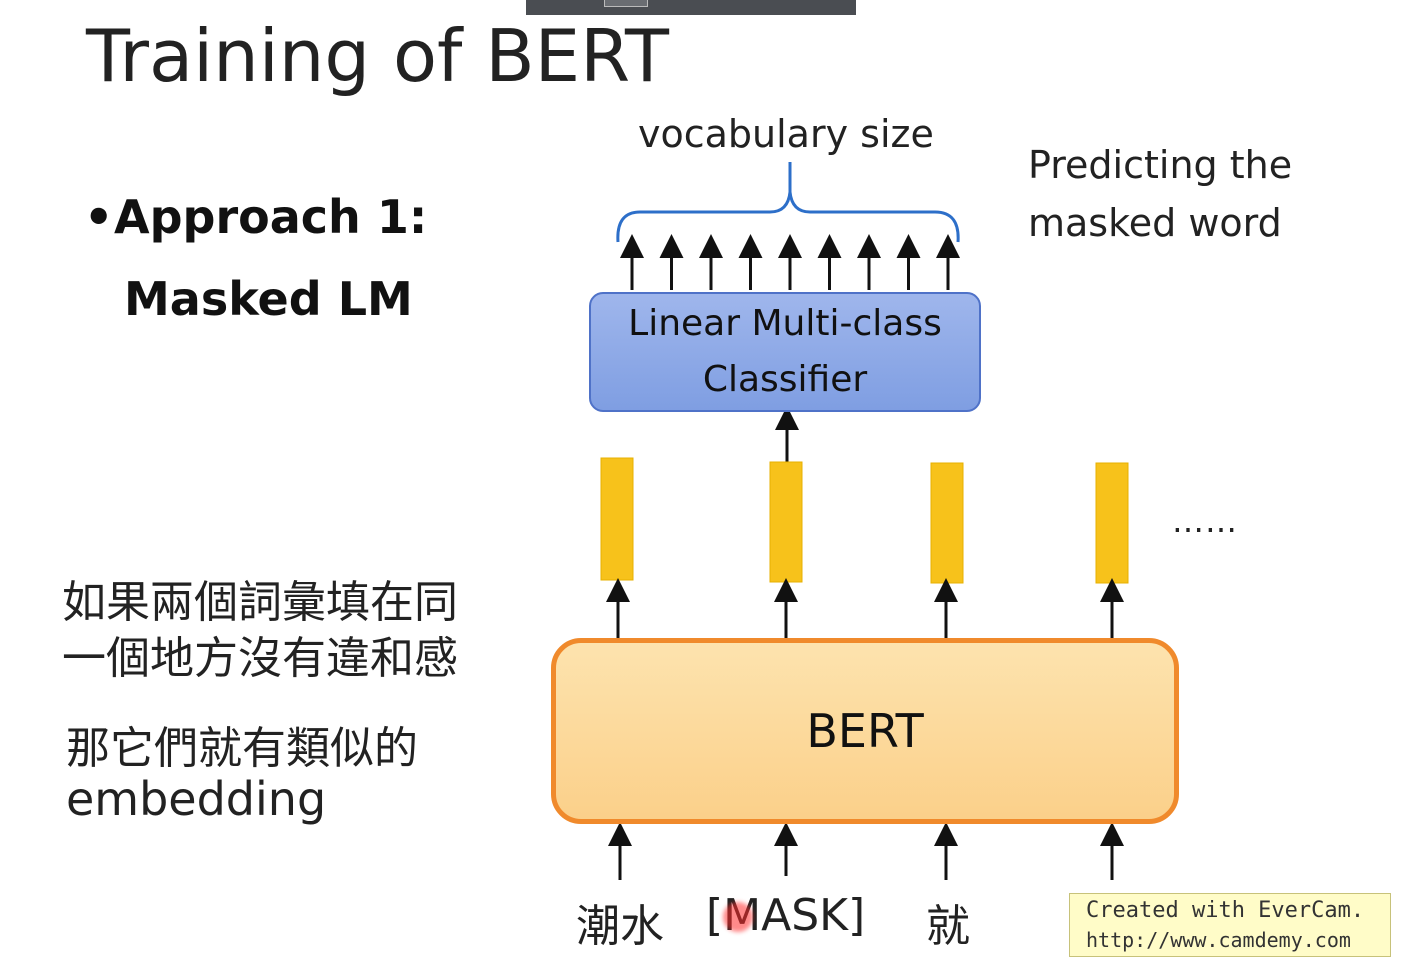 Image resolution: width=1403 pixels, height=967 pixels. What do you see at coordinates (1218, 940) in the screenshot?
I see `watermark-line2: http://www.camdemy.com` at bounding box center [1218, 940].